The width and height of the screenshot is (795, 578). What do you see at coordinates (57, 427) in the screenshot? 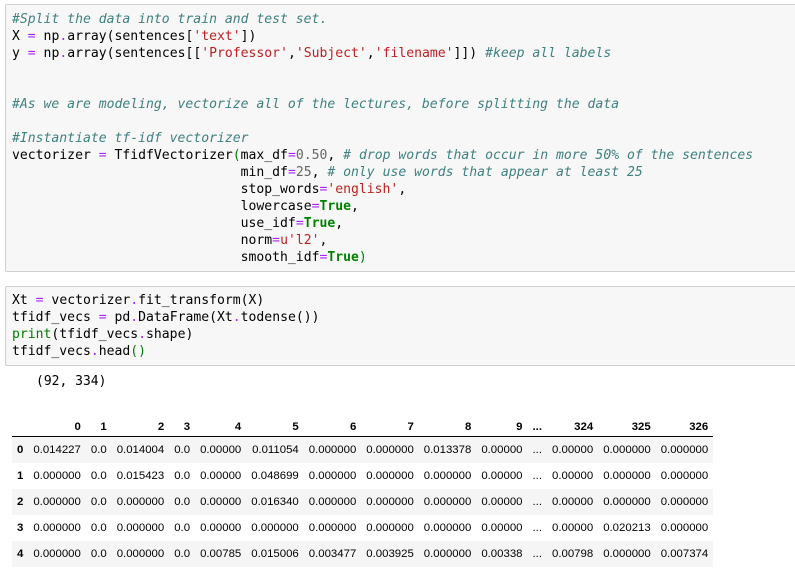
I see `column-header: 0` at bounding box center [57, 427].